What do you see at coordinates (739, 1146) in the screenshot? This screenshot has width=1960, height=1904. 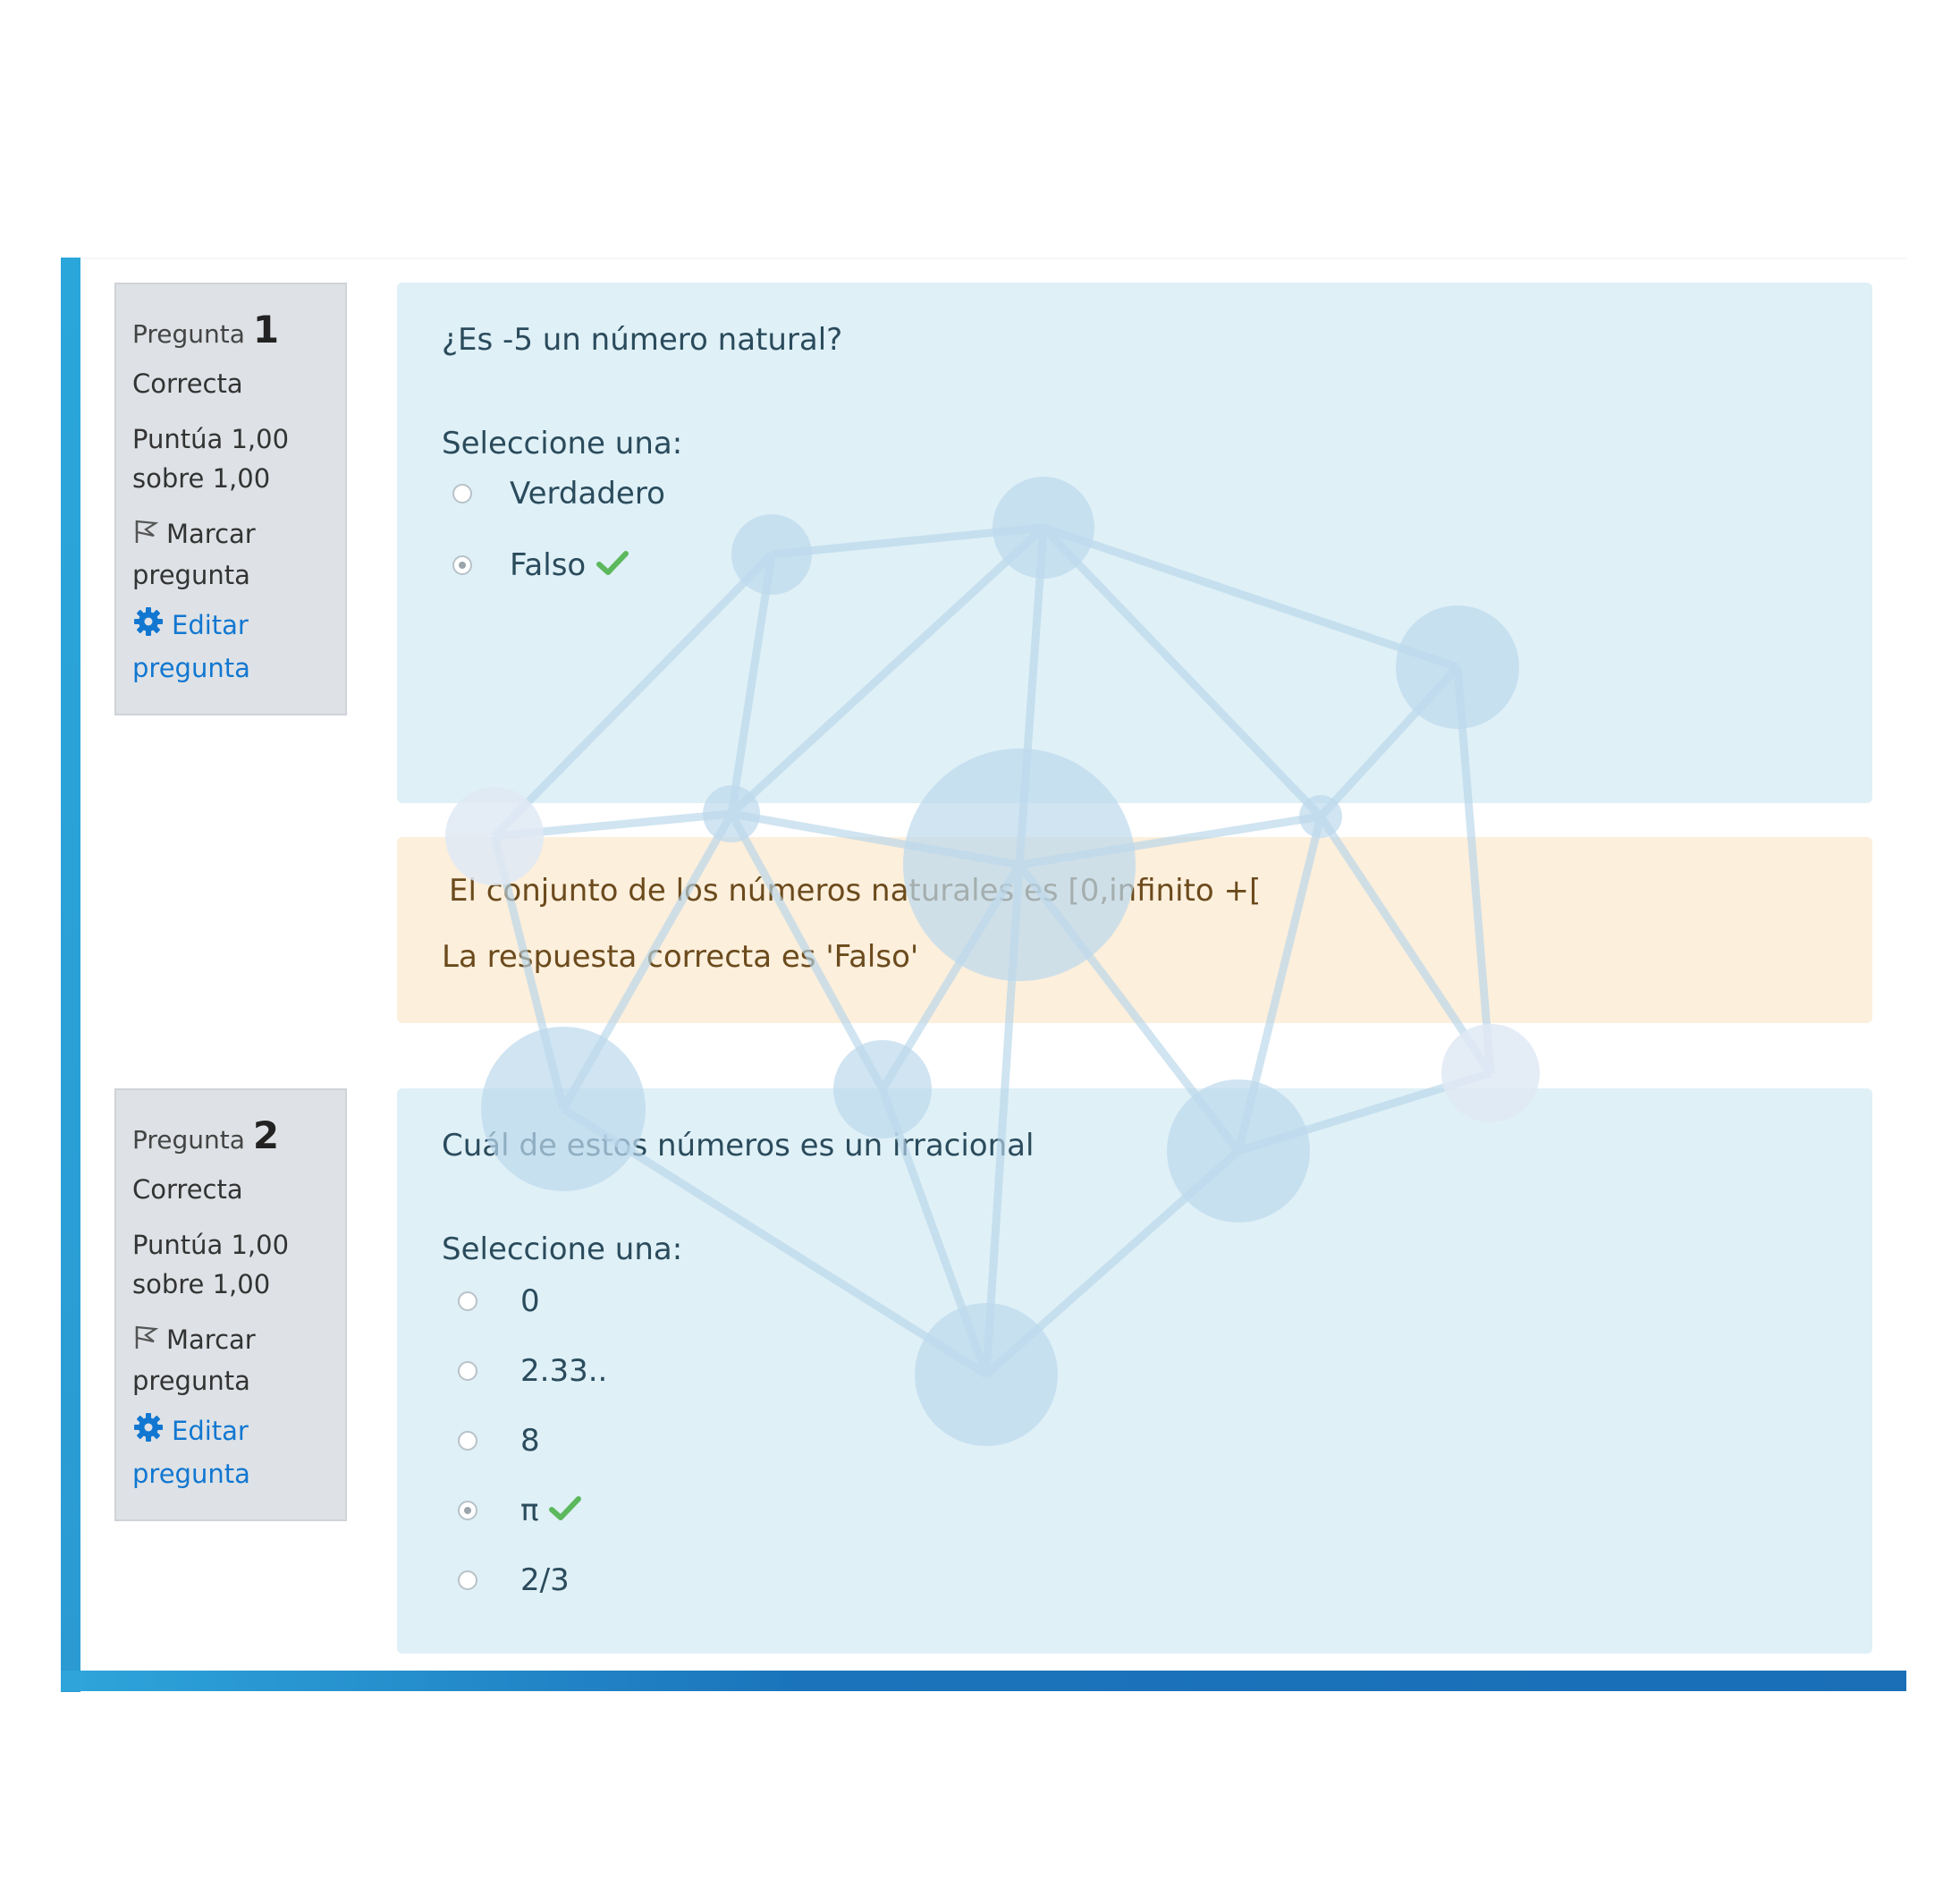 I see `question-2-text: Cuál de estos números es un irracional` at bounding box center [739, 1146].